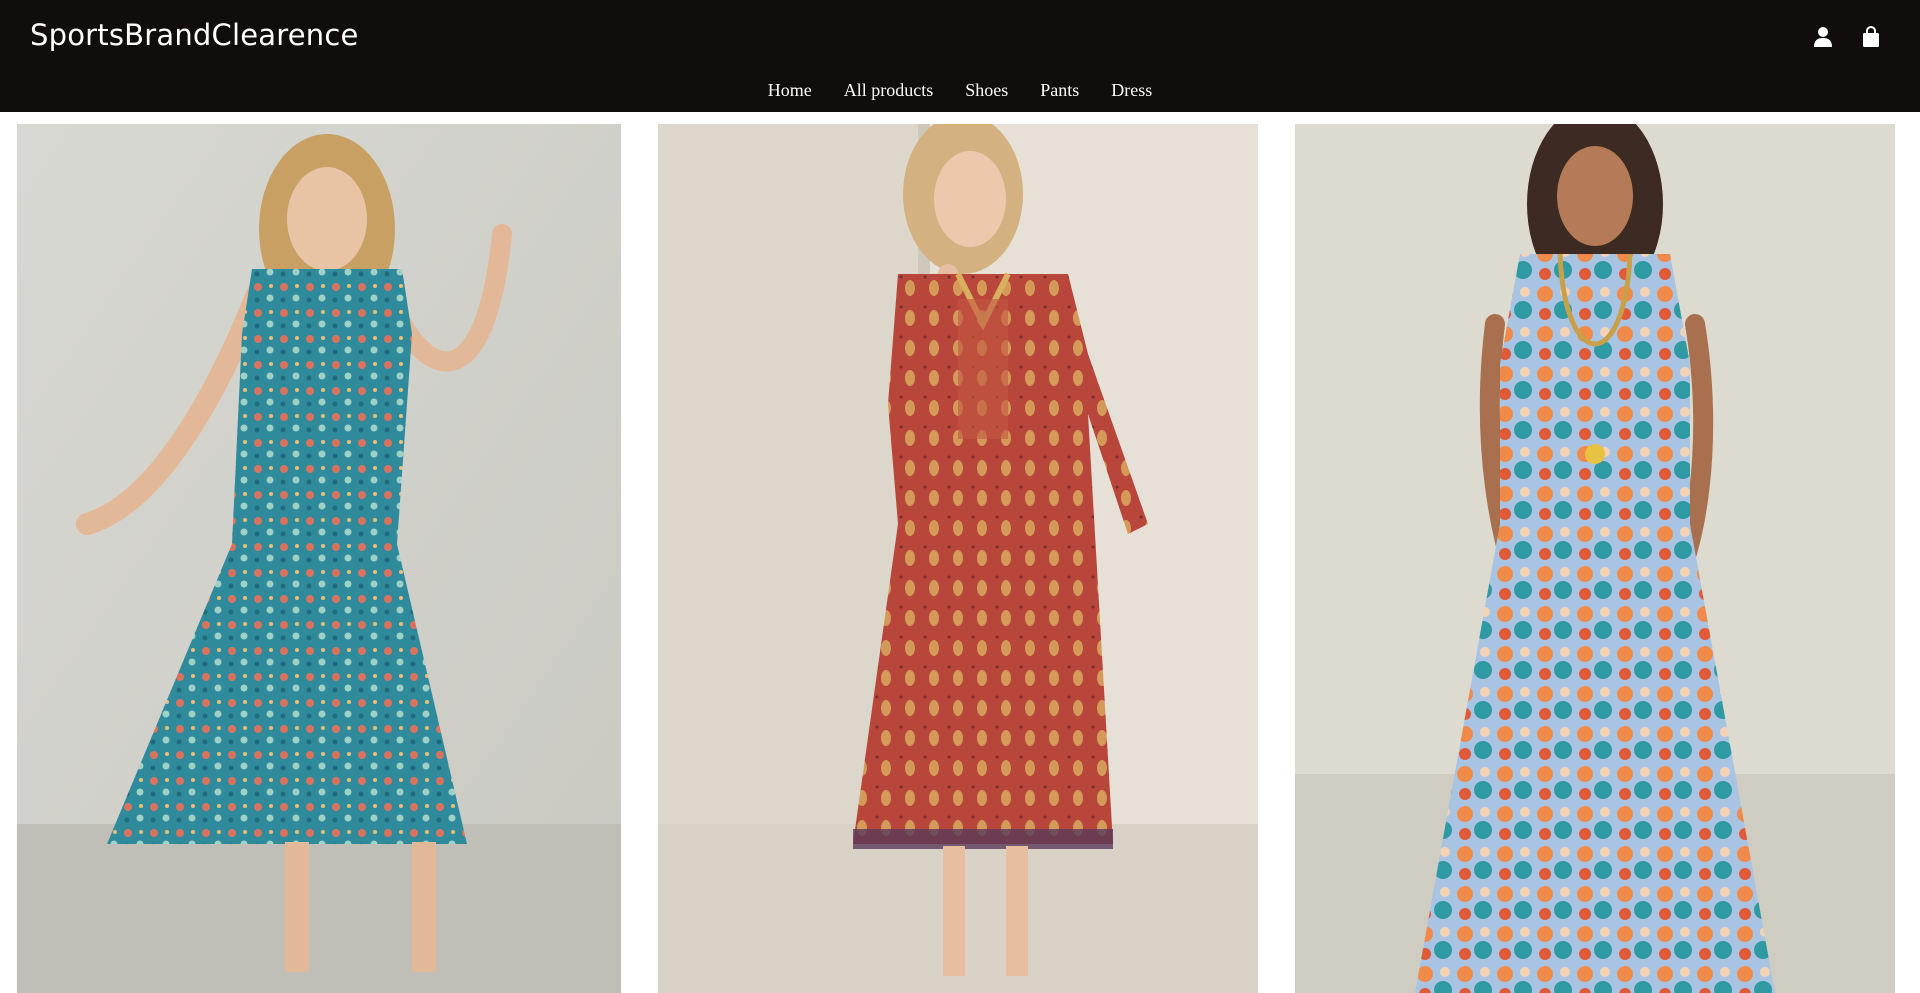 The height and width of the screenshot is (993, 1920). I want to click on main-nav: Home All products Shoes Pants Dress, so click(960, 90).